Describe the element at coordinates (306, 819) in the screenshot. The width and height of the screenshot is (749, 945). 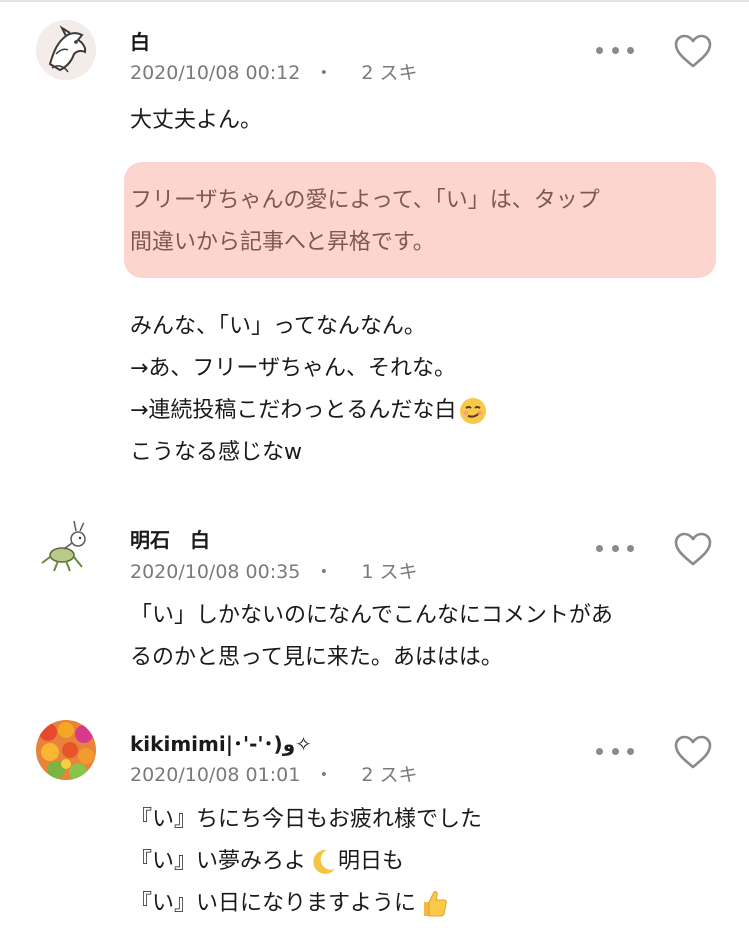
I see `comment-line: 『い』ちにち今日もお疲れ様でした` at that location.